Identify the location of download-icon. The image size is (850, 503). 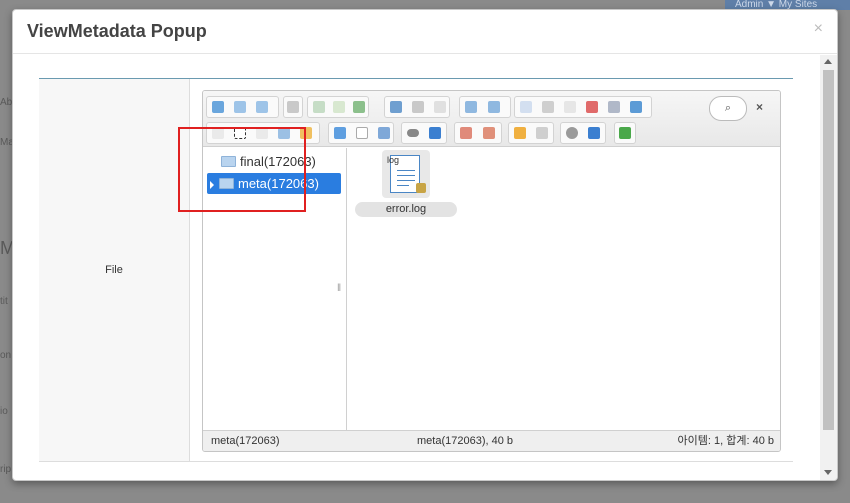
(418, 107).